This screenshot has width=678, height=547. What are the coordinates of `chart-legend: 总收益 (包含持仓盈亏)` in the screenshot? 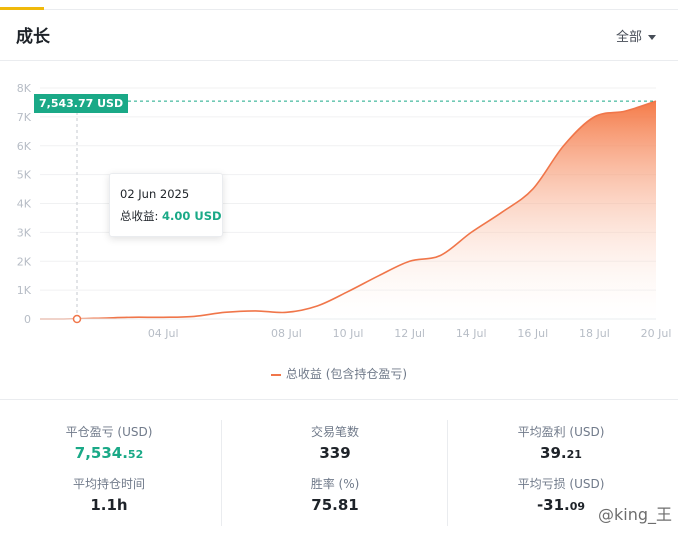 It's located at (339, 373).